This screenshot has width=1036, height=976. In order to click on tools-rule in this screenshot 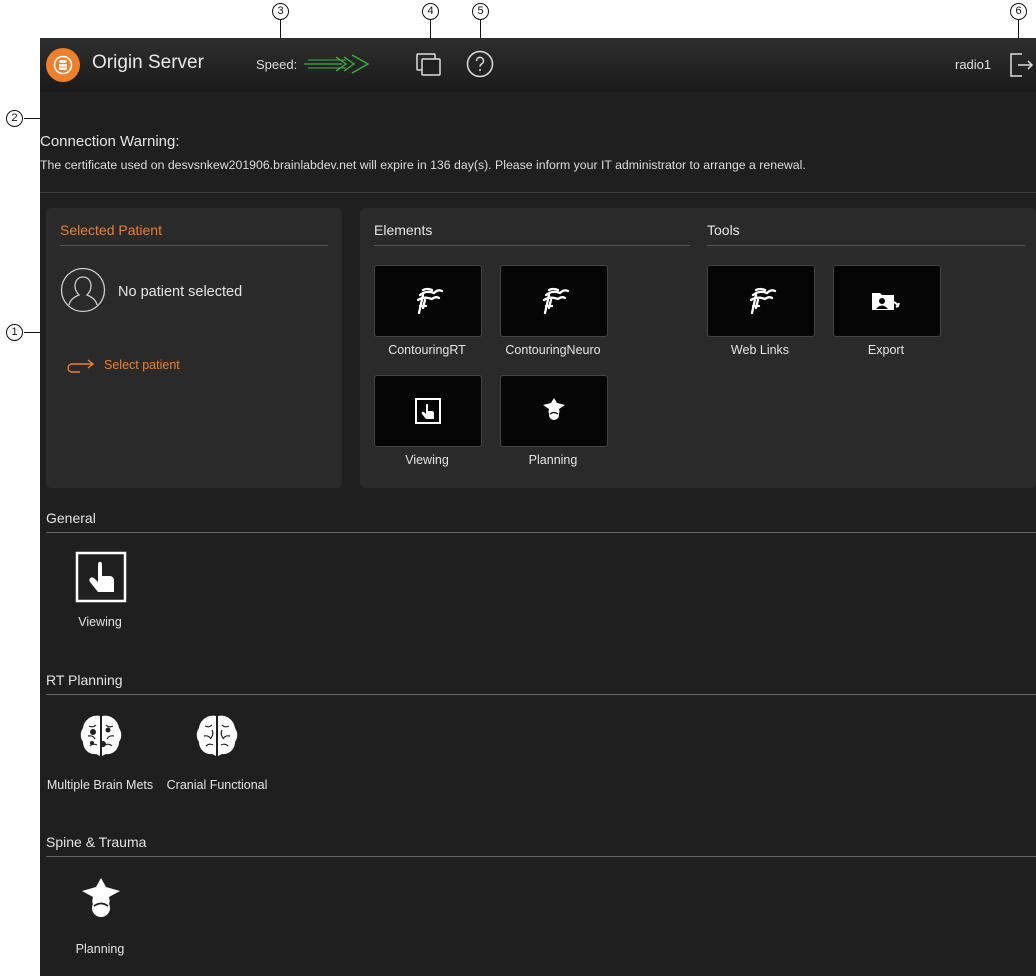, I will do `click(866, 245)`.